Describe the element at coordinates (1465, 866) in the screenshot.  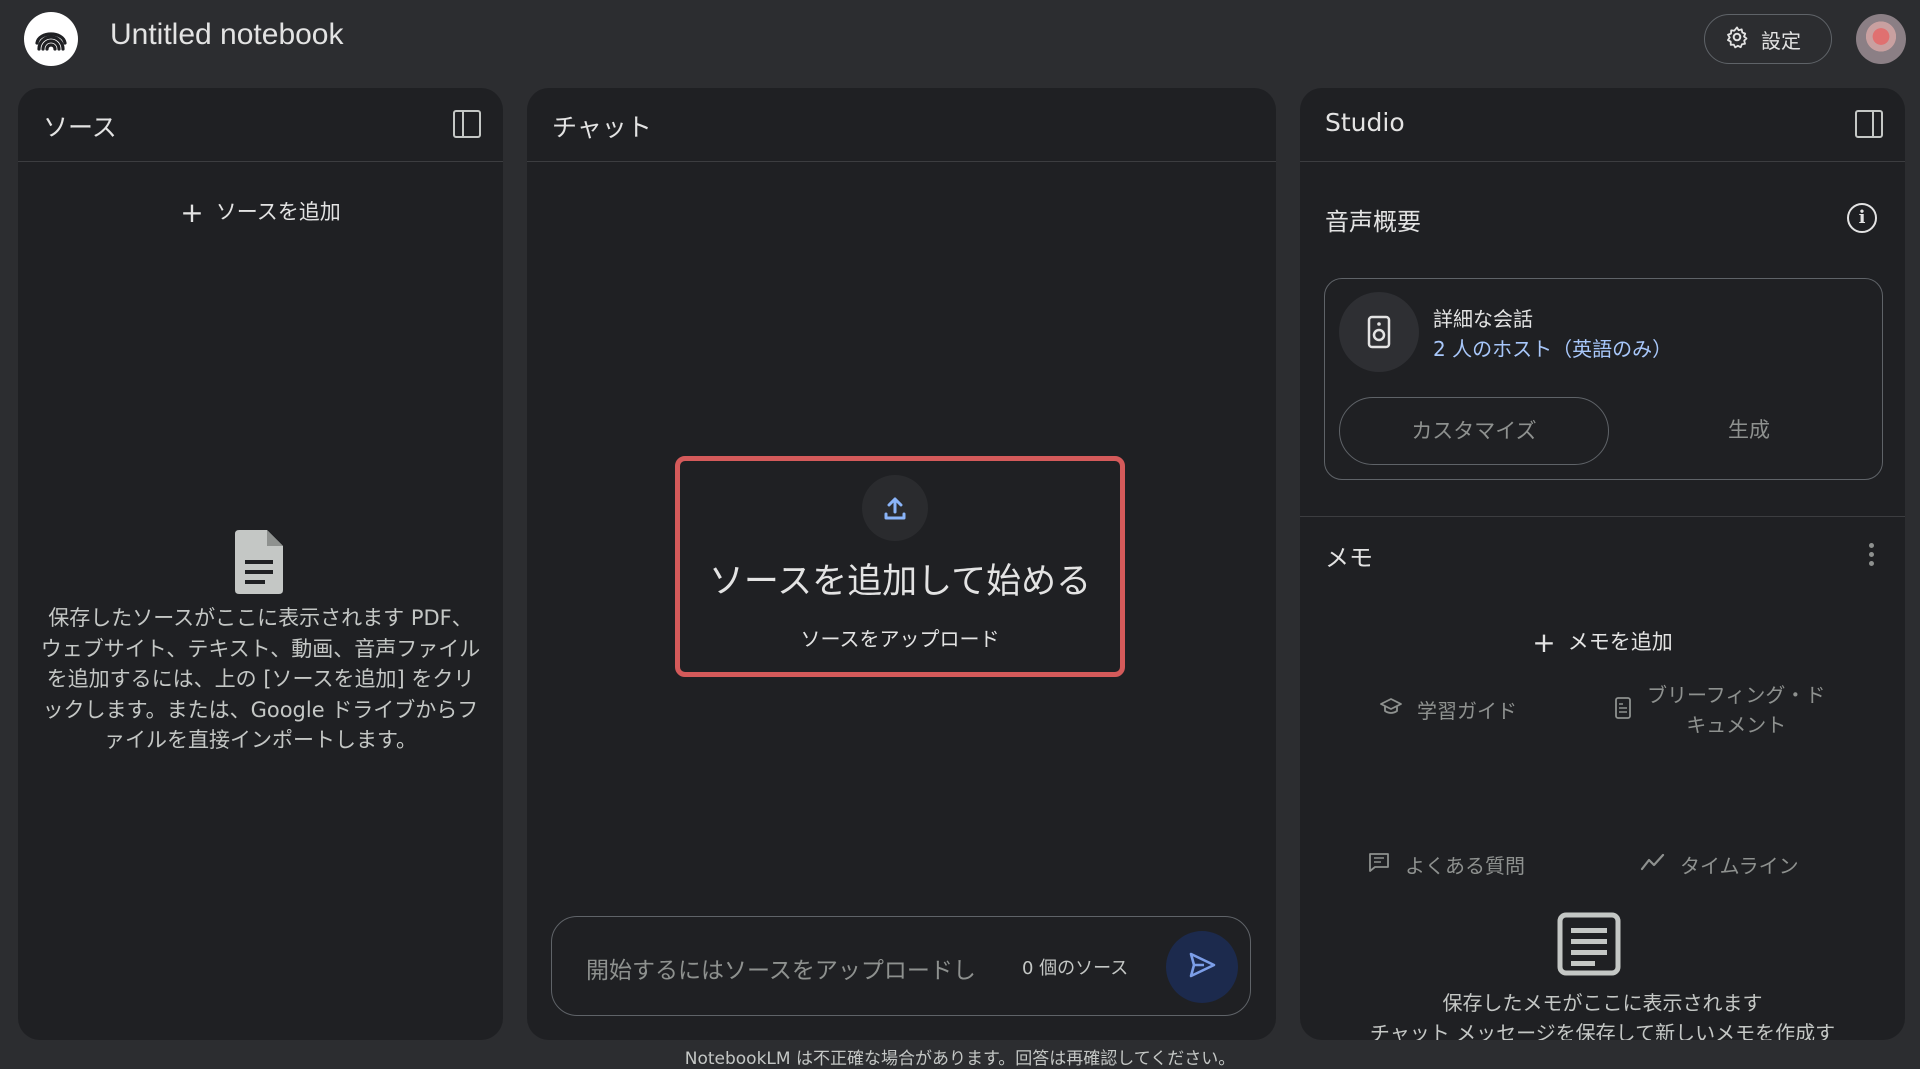
I see `faq-label: よくある質問` at that location.